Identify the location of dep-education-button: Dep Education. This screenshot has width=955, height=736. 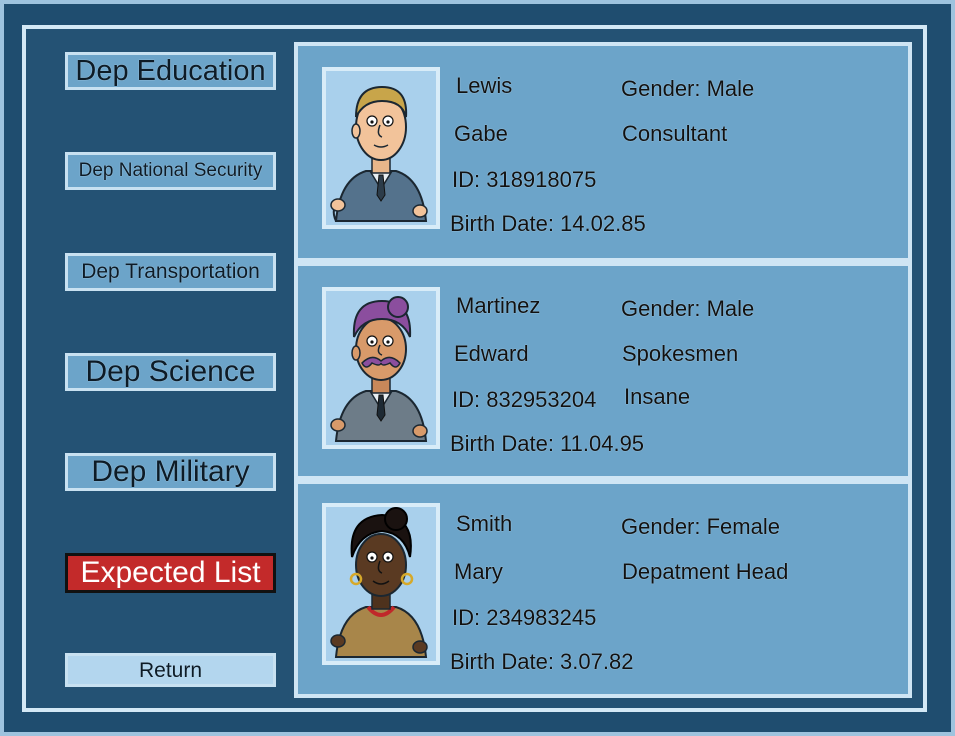
(170, 71).